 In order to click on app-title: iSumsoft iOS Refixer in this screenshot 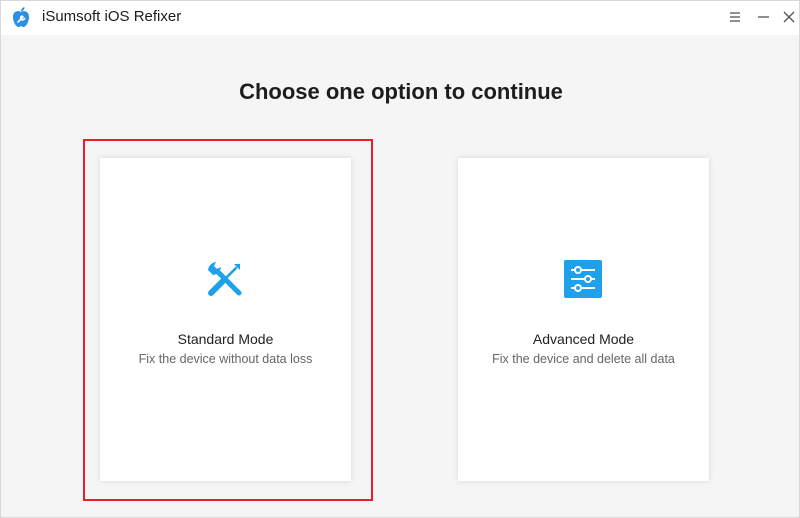, I will do `click(112, 16)`.